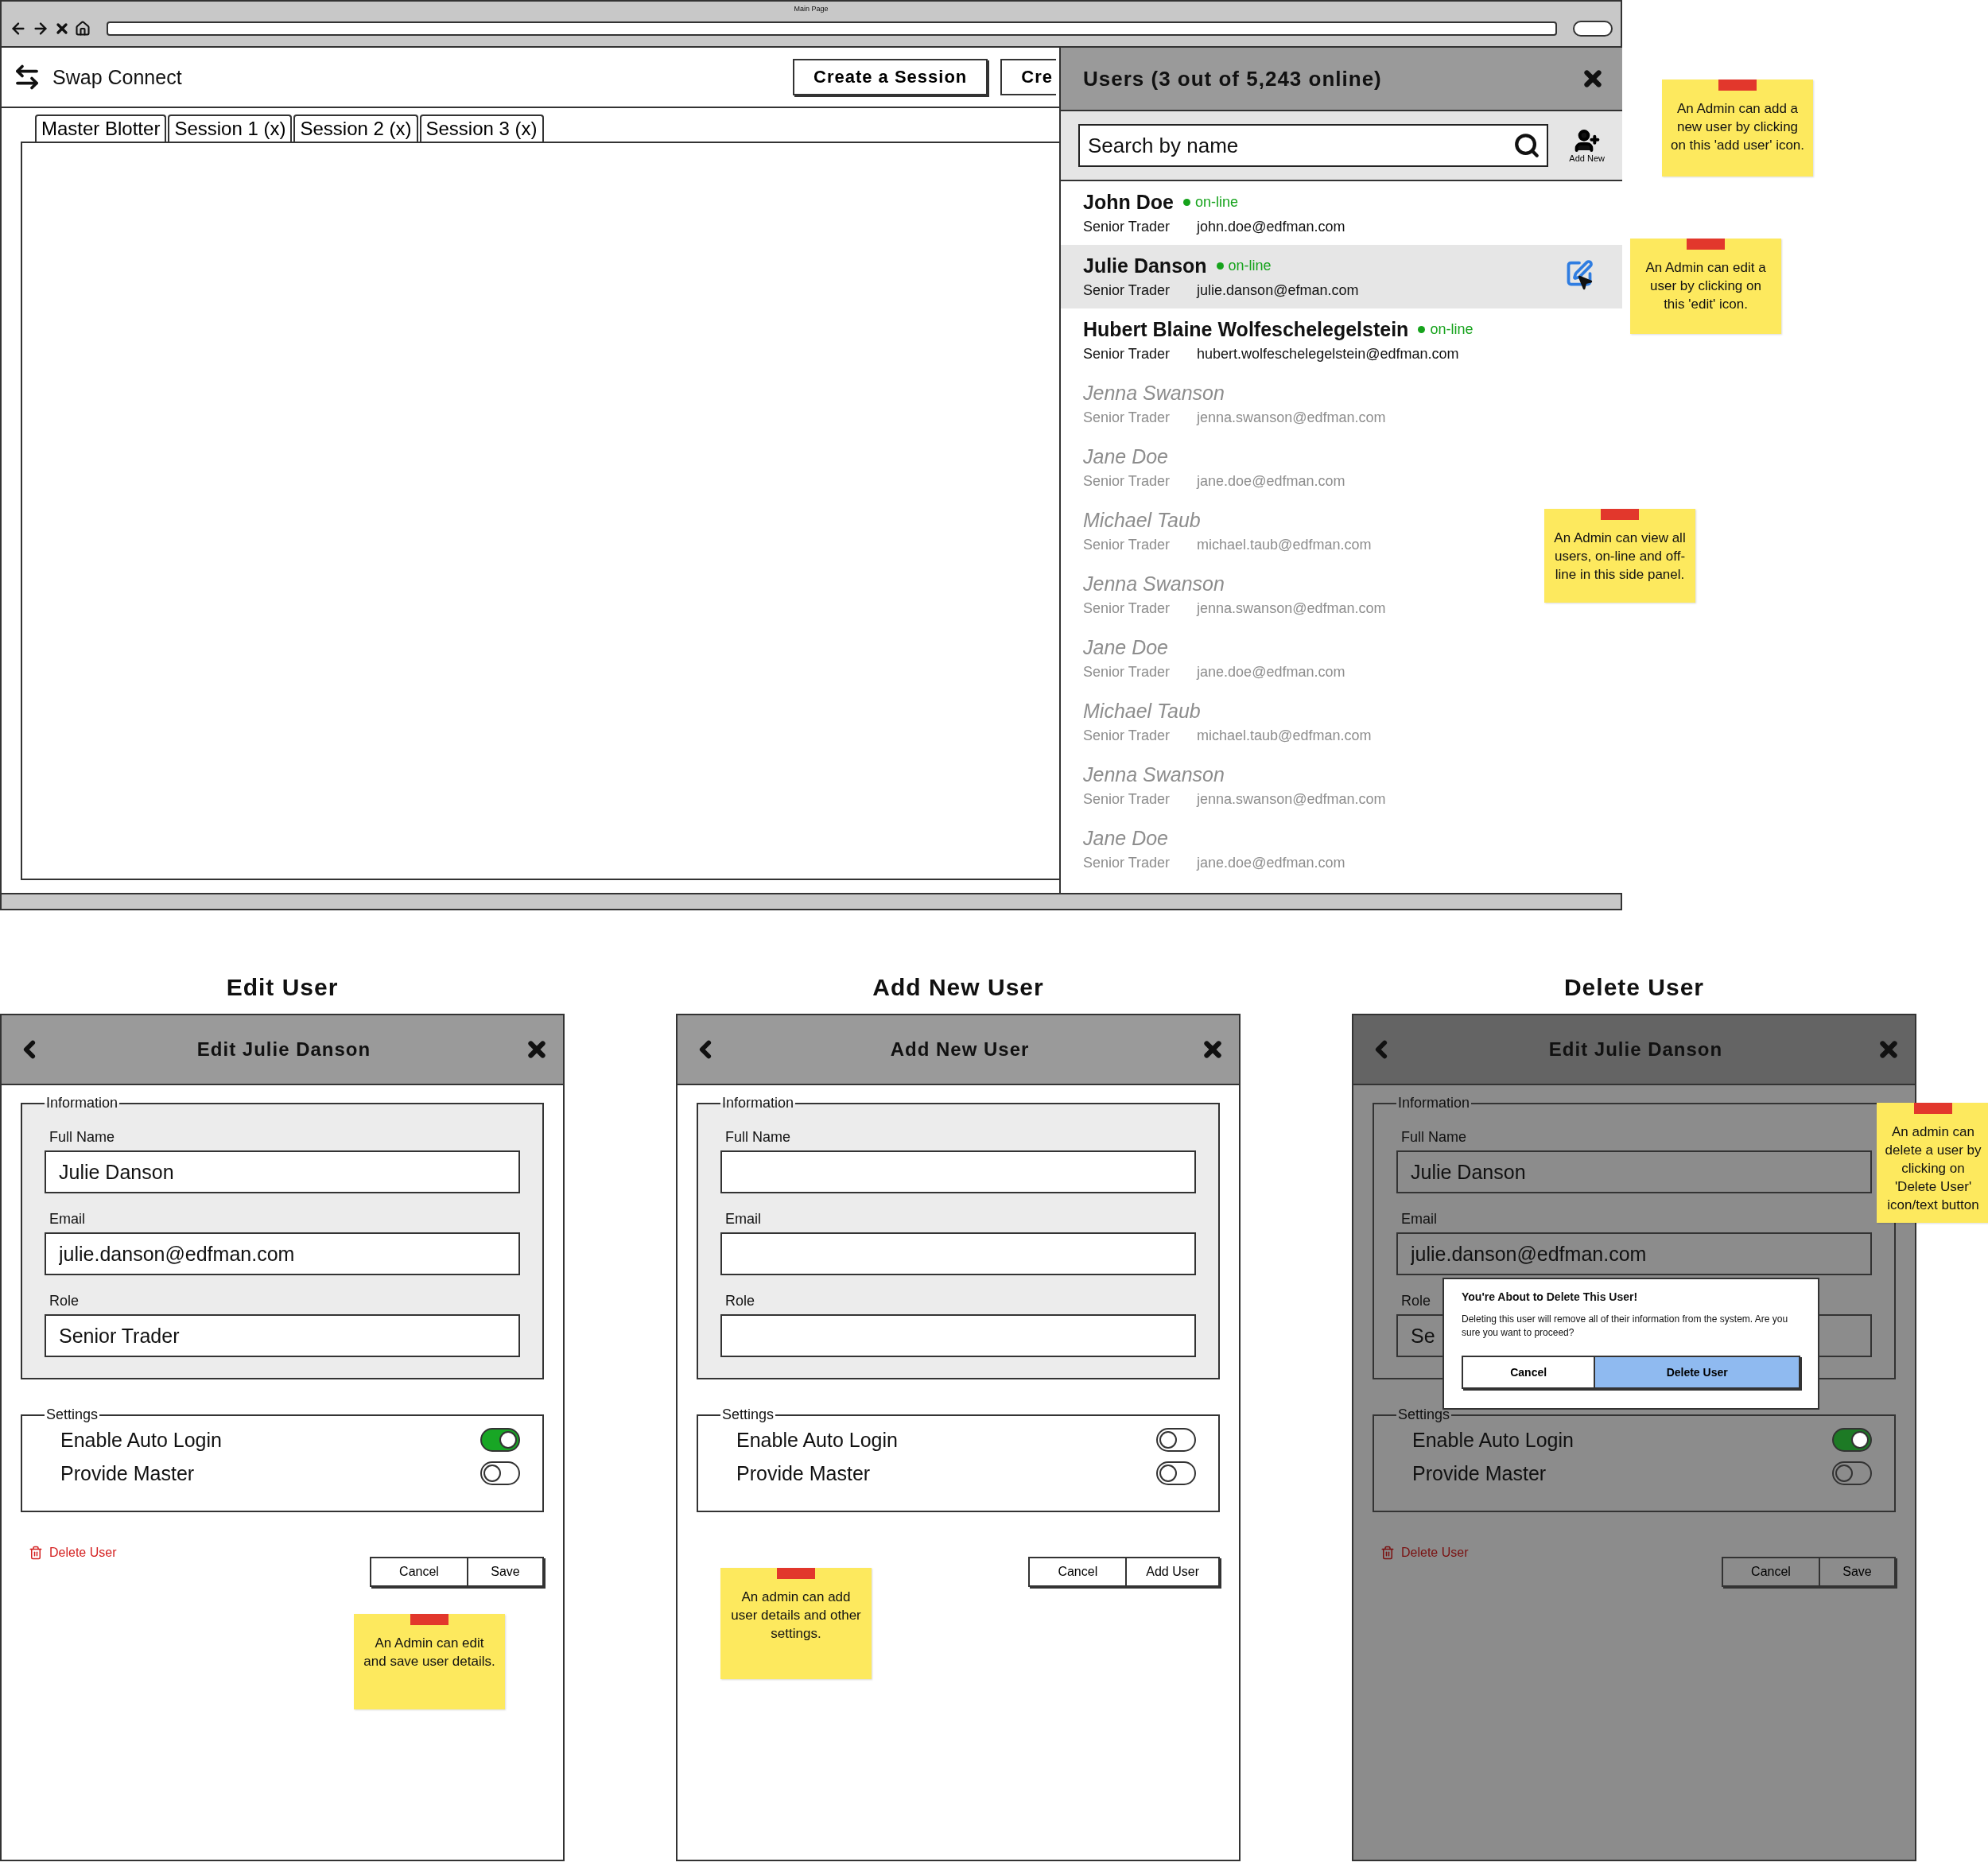 Image resolution: width=1988 pixels, height=1870 pixels. What do you see at coordinates (1128, 202) in the screenshot?
I see `user-name: John Doe` at bounding box center [1128, 202].